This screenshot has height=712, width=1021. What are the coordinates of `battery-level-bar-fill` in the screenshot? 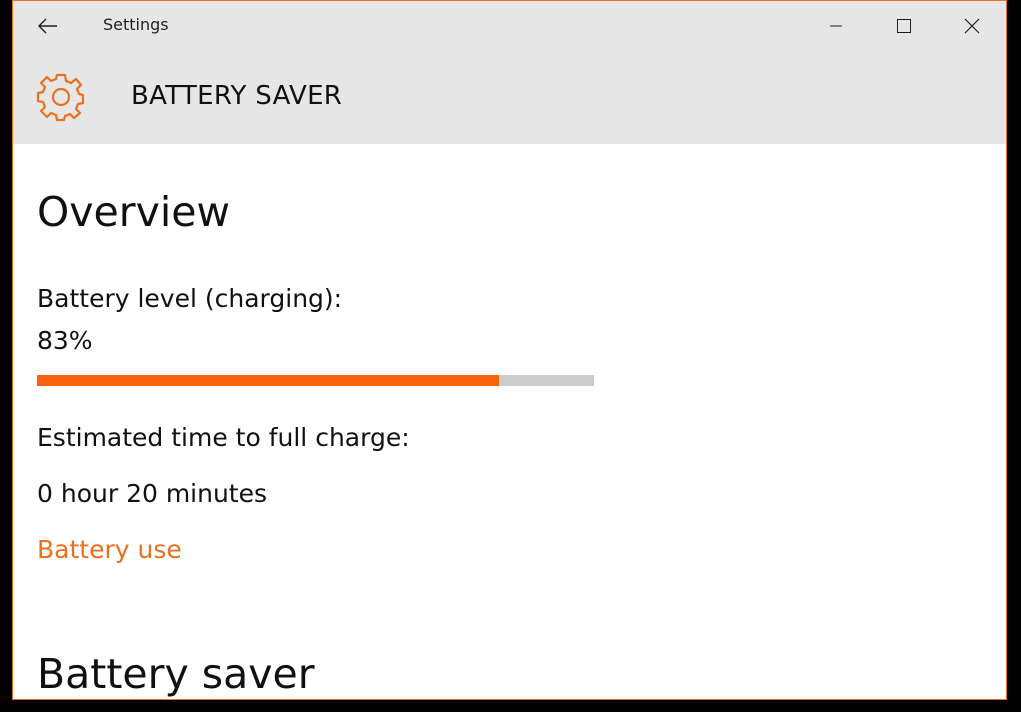 It's located at (268, 380).